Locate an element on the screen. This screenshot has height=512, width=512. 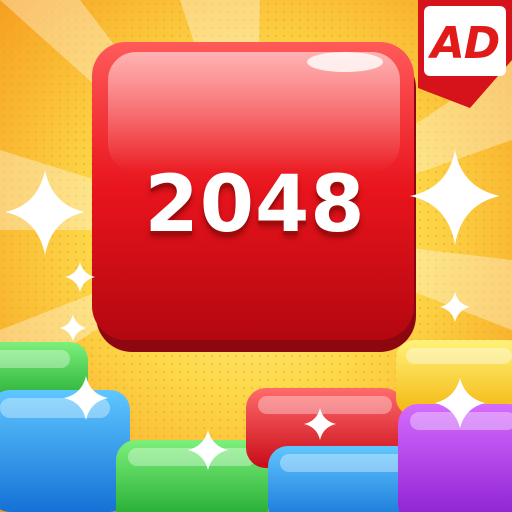
tile-value: 2048 is located at coordinates (255, 205).